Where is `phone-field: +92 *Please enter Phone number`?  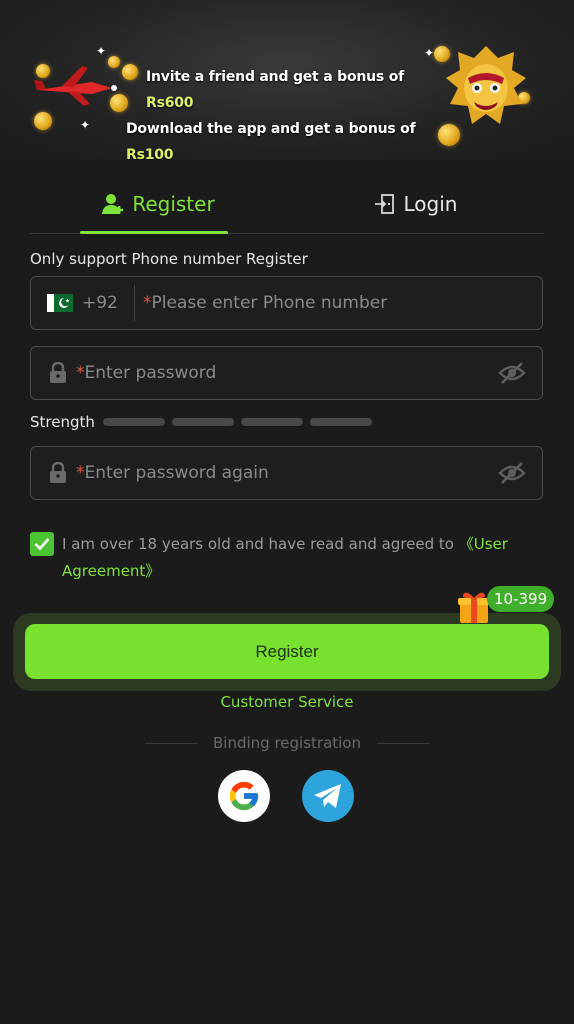 phone-field: +92 *Please enter Phone number is located at coordinates (286, 303).